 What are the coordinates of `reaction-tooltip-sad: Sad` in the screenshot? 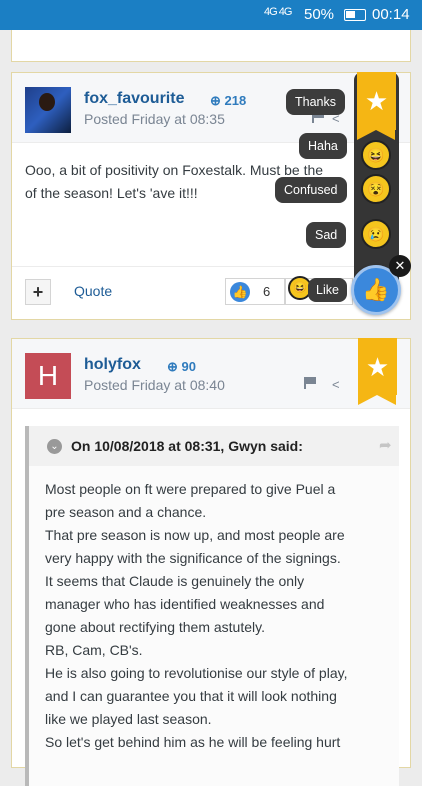 It's located at (326, 235).